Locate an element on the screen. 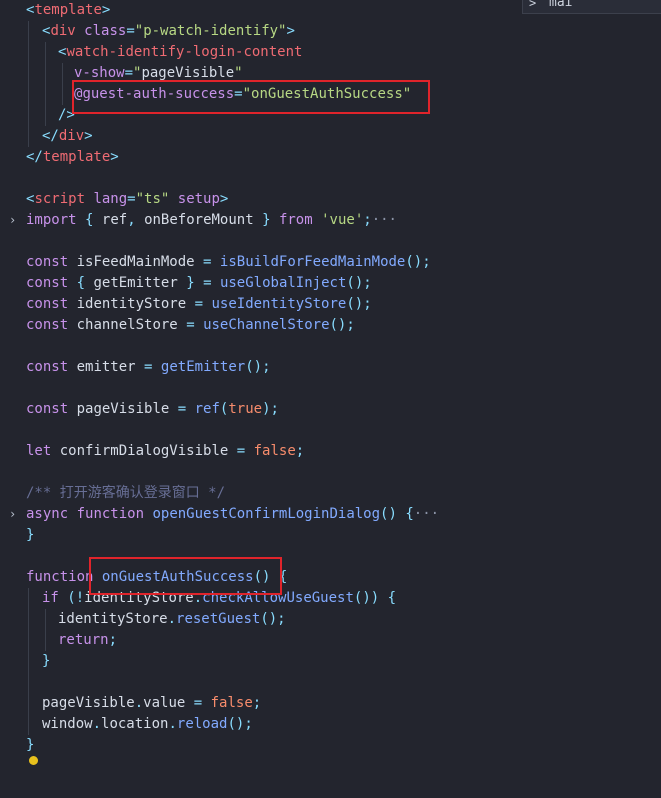 This screenshot has height=798, width=661. code-line: /> is located at coordinates (66, 115).